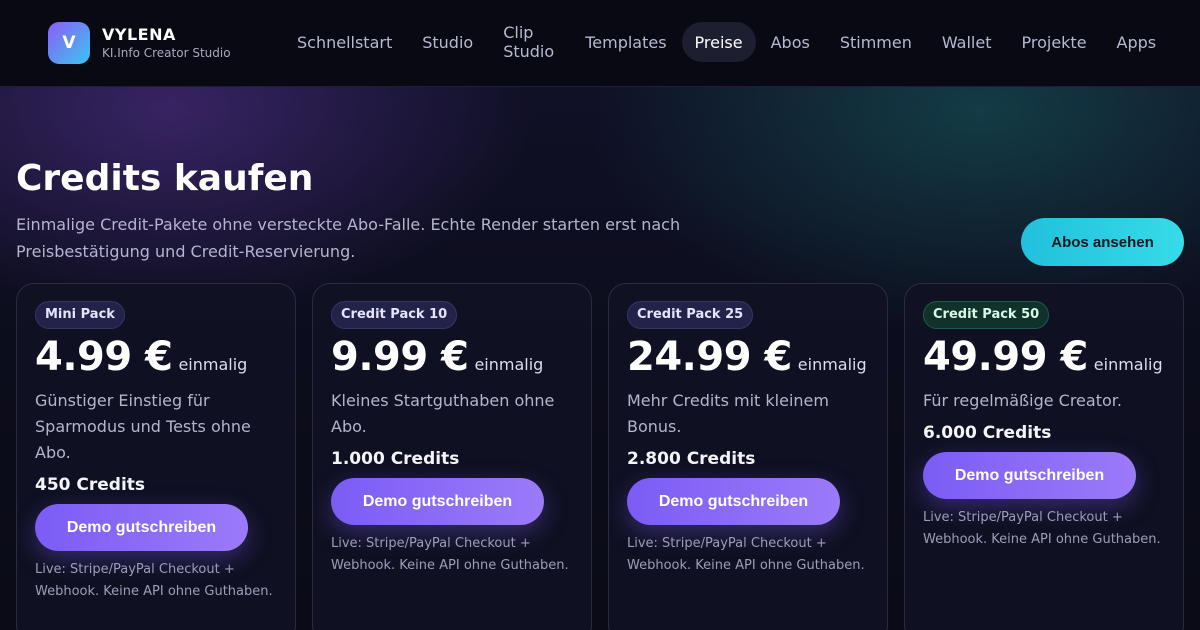 The width and height of the screenshot is (1200, 630). Describe the element at coordinates (344, 42) in the screenshot. I see `nav-item-schnellstart: Schnellstart` at that location.